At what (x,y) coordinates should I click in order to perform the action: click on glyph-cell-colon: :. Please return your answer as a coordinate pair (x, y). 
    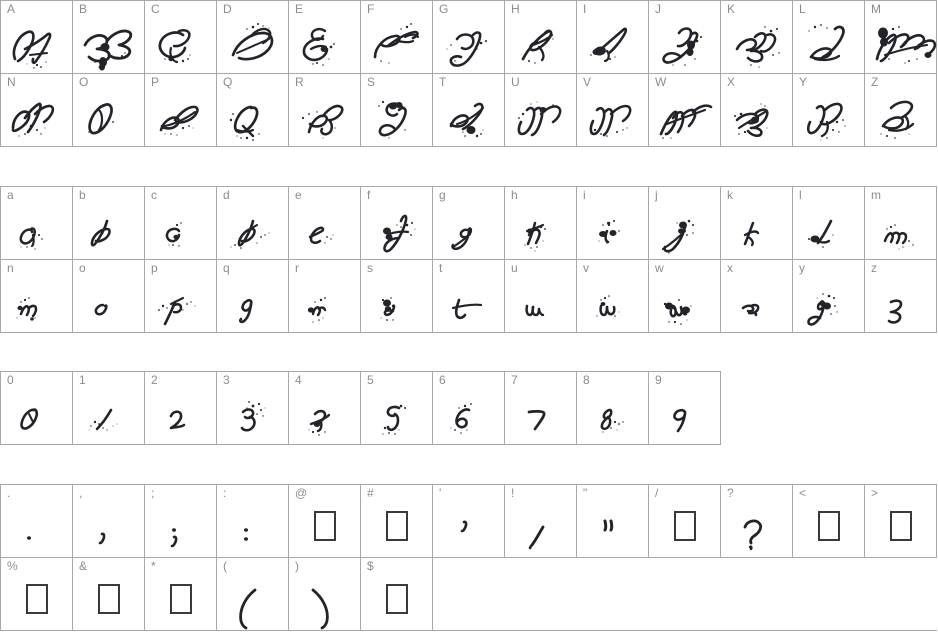
    Looking at the image, I should click on (253, 521).